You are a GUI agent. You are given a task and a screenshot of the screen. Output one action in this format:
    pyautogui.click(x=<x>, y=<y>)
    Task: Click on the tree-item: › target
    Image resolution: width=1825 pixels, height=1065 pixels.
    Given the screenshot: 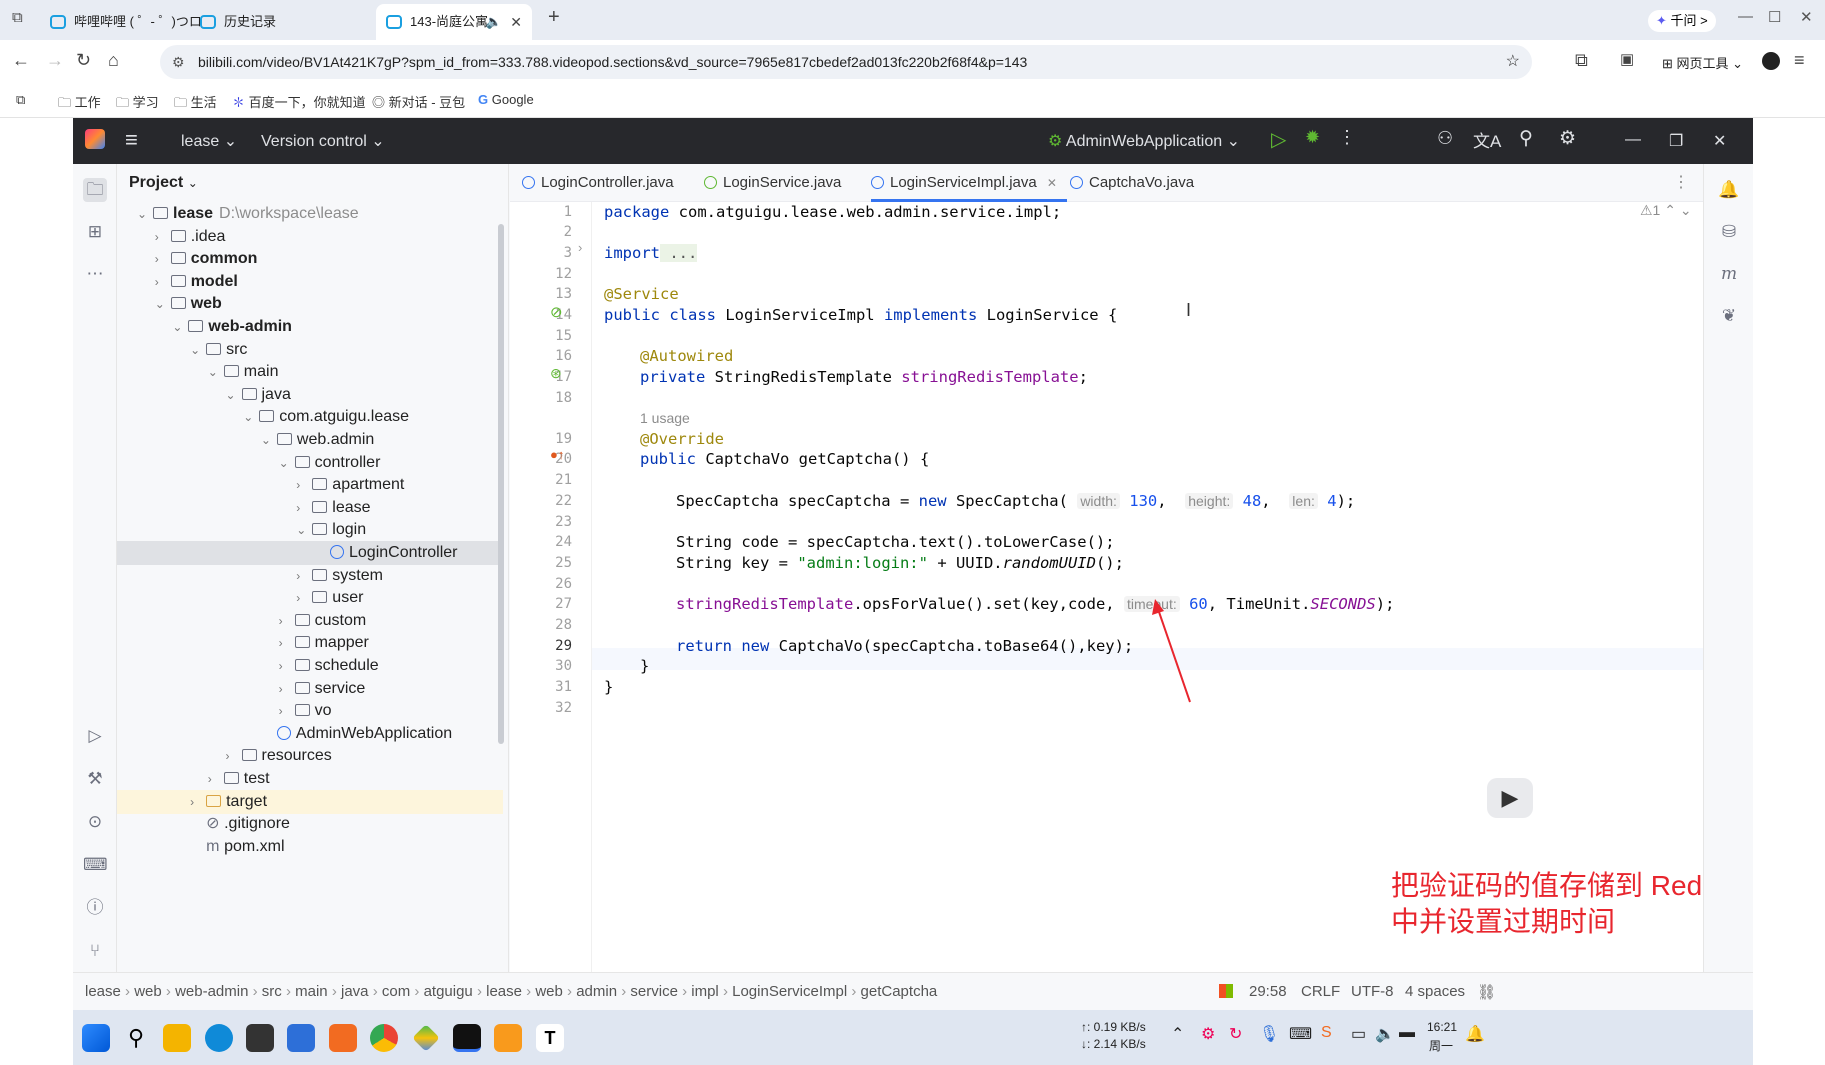 What is the action you would take?
    pyautogui.click(x=310, y=801)
    